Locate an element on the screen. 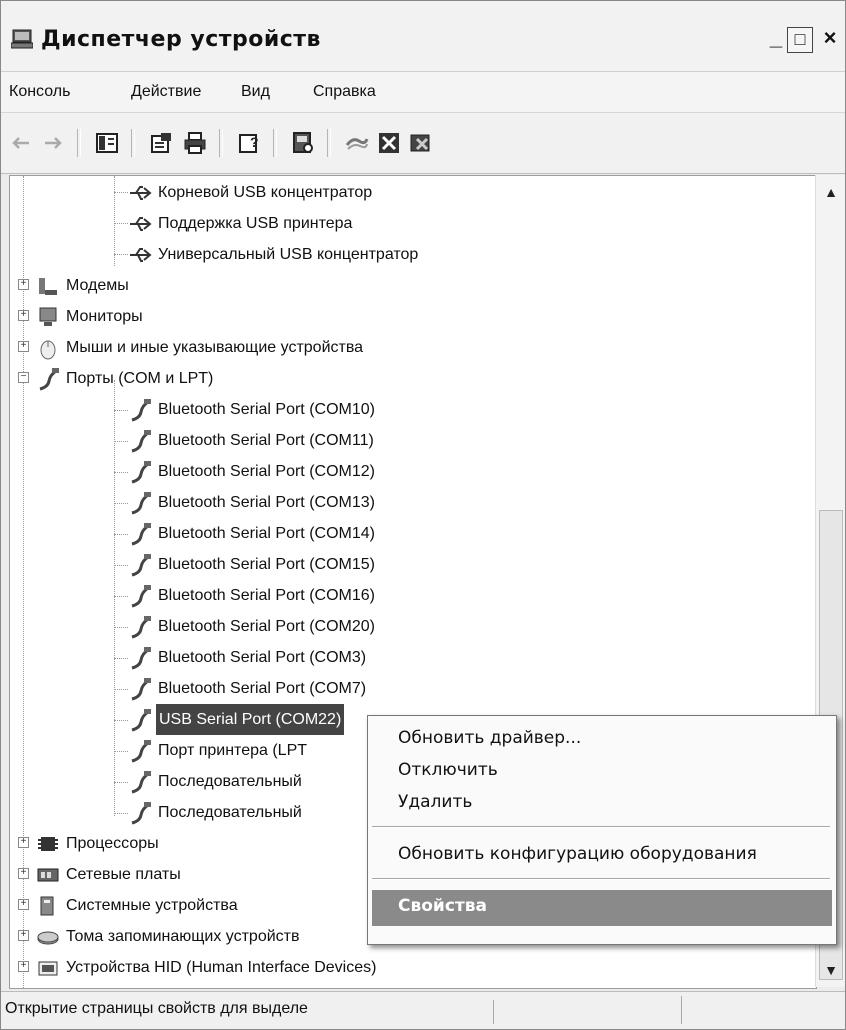 This screenshot has height=1030, width=846. toolbar: ? is located at coordinates (423, 143).